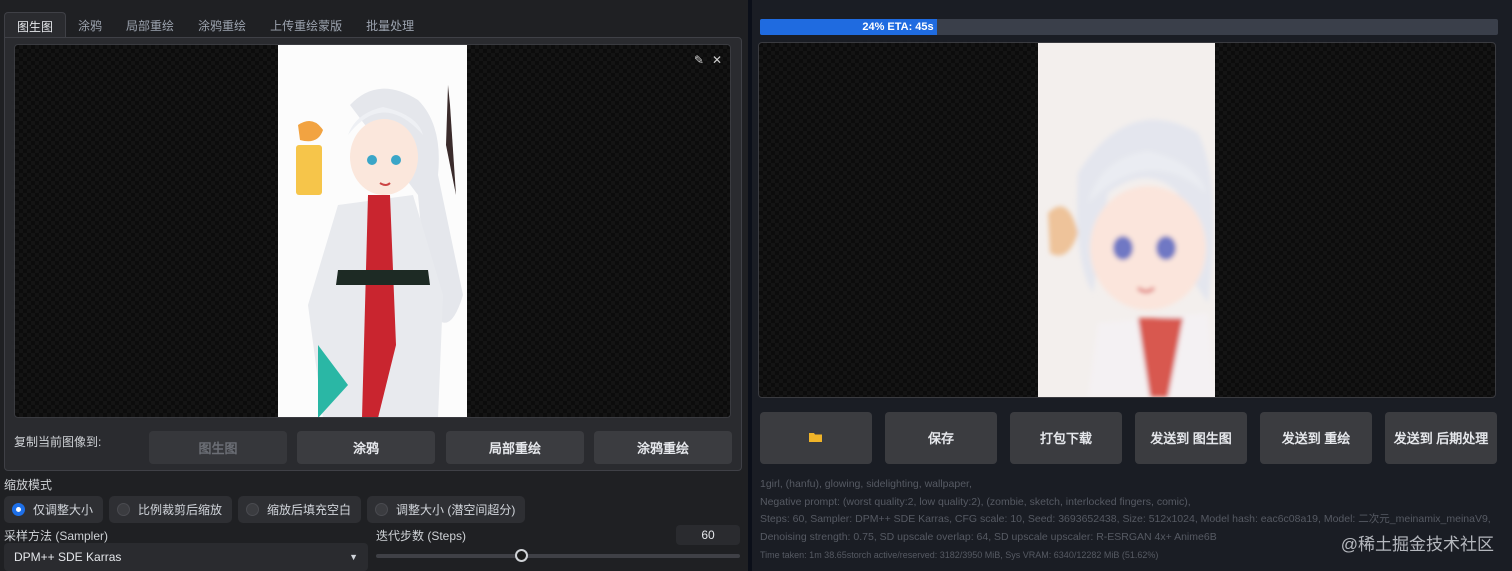 The width and height of the screenshot is (1512, 571). What do you see at coordinates (222, 25) in the screenshot?
I see `tab-inpaint-sketch: 涂鸦重绘` at bounding box center [222, 25].